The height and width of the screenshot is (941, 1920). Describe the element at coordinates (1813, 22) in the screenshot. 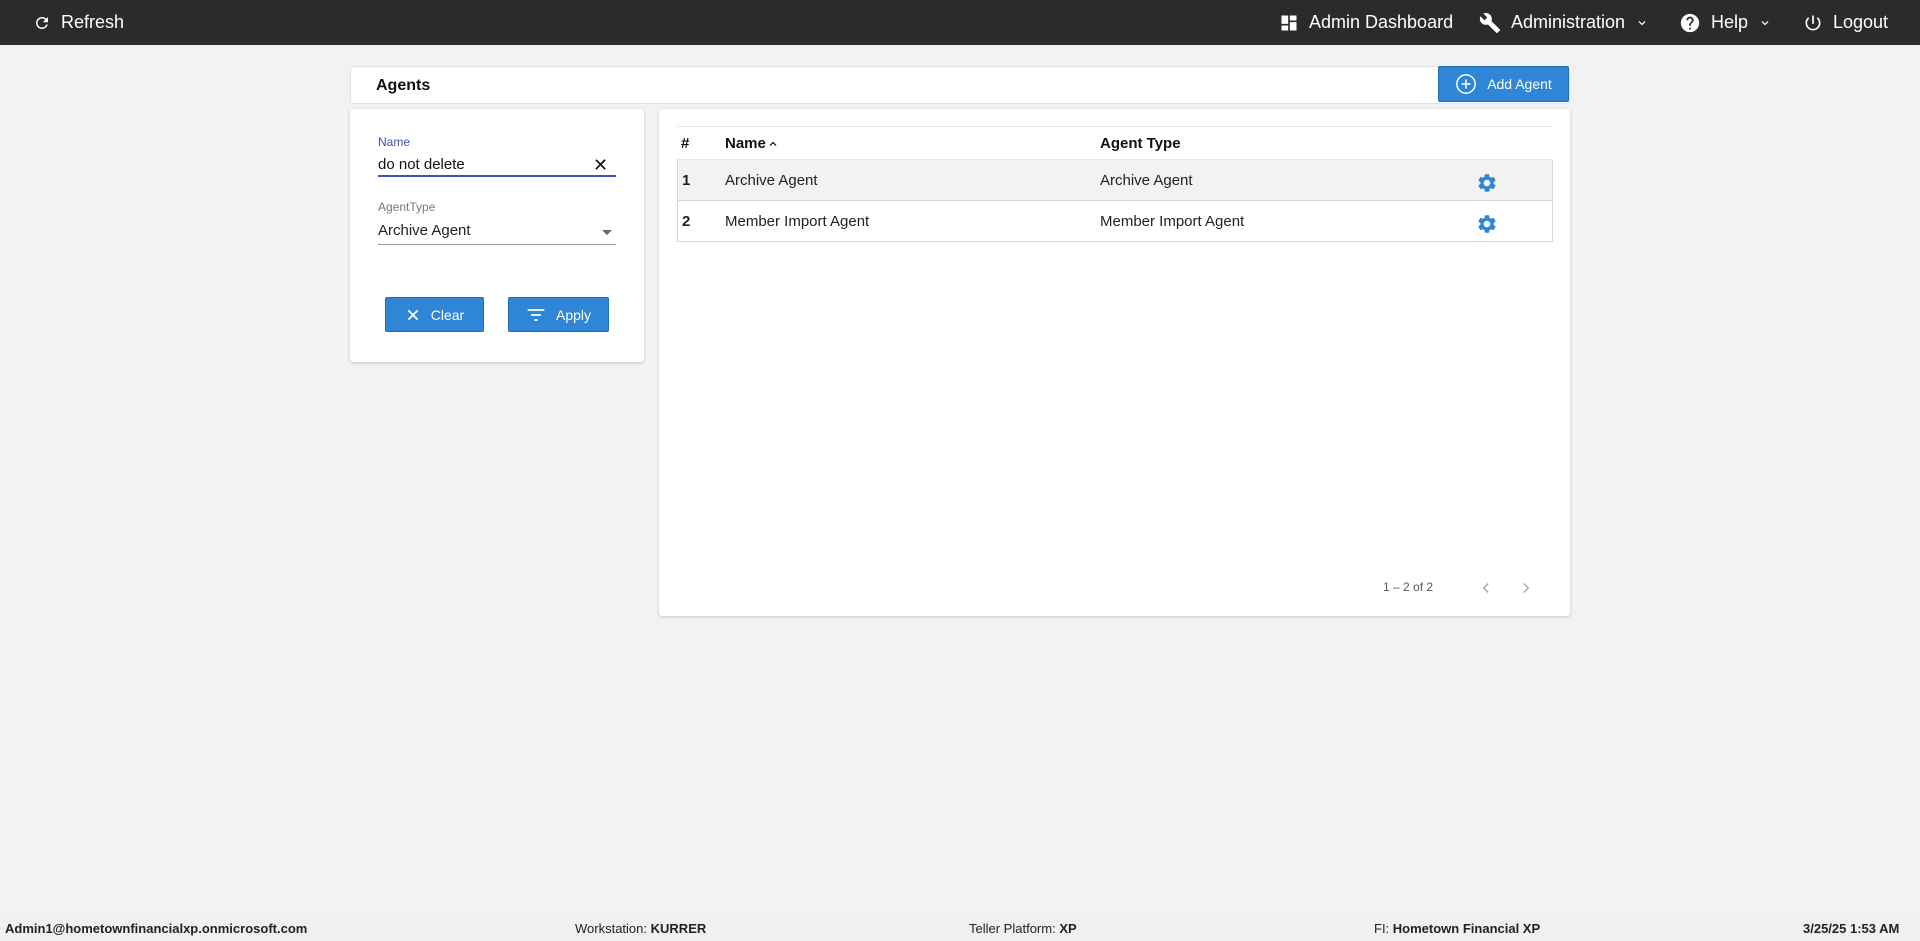

I see `power-icon` at that location.